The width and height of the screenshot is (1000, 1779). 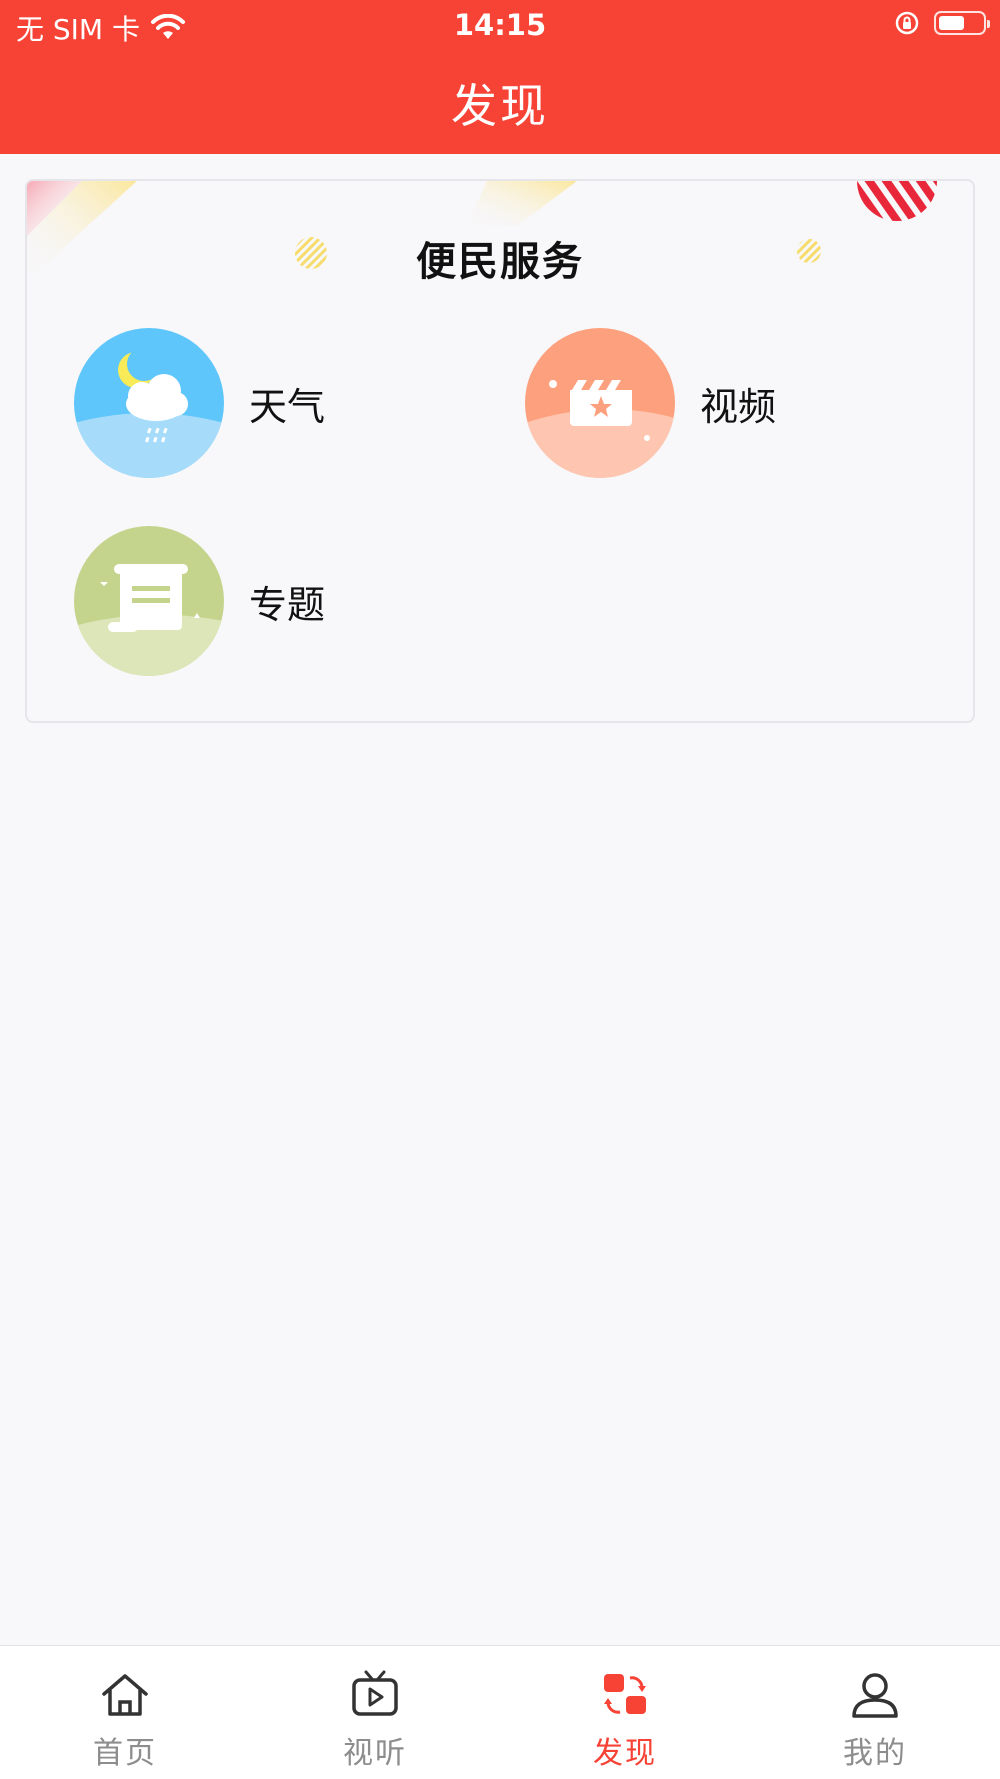 I want to click on tab-label: 视听, so click(x=375, y=1753).